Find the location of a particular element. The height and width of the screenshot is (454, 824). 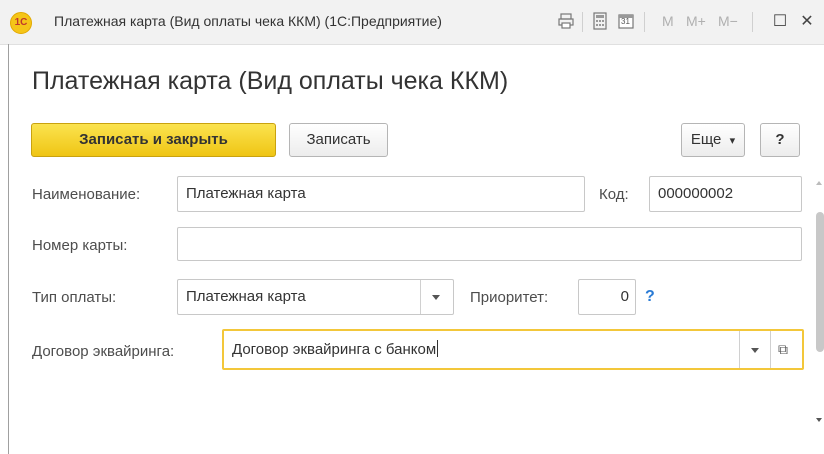

text-cursor is located at coordinates (438, 348).